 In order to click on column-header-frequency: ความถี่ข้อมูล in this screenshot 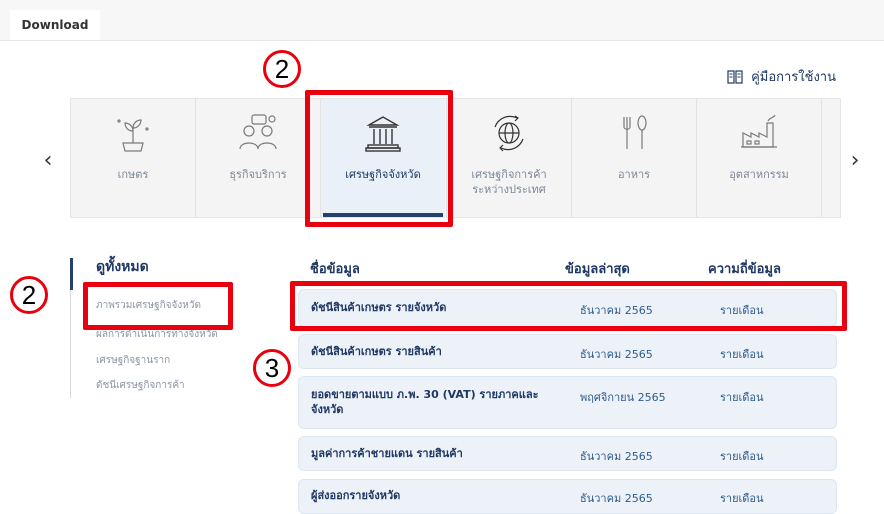, I will do `click(744, 269)`.